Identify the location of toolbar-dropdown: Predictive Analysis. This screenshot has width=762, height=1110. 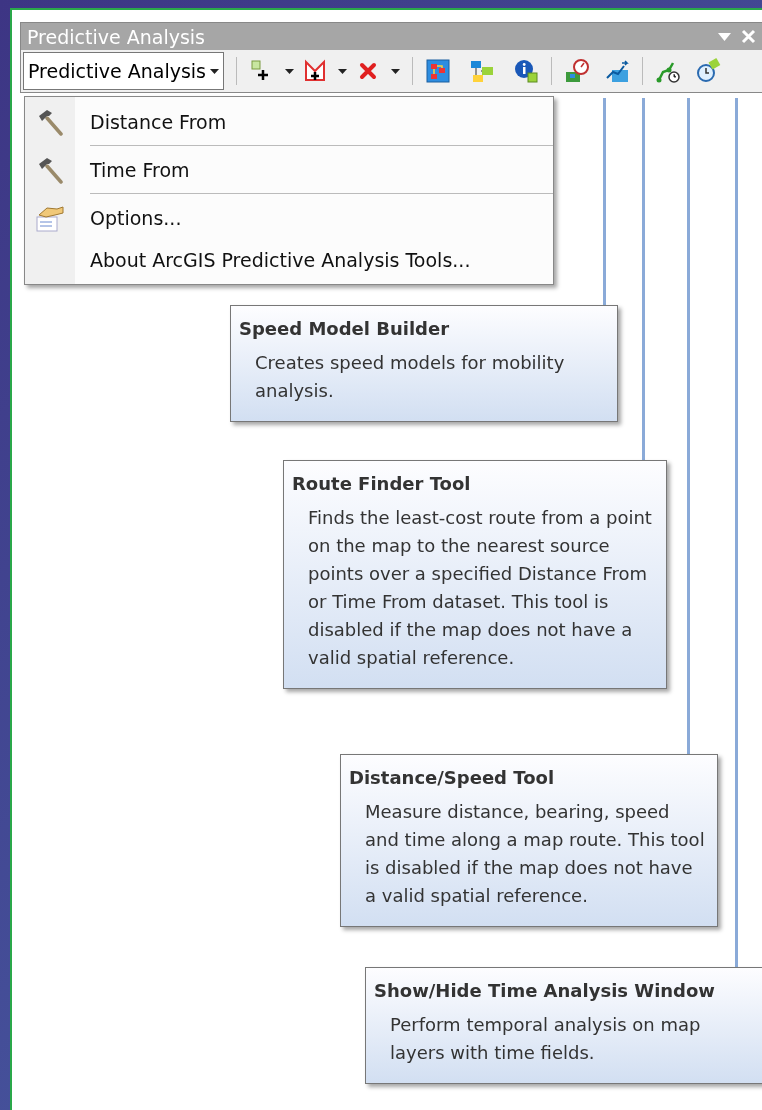
(123, 71).